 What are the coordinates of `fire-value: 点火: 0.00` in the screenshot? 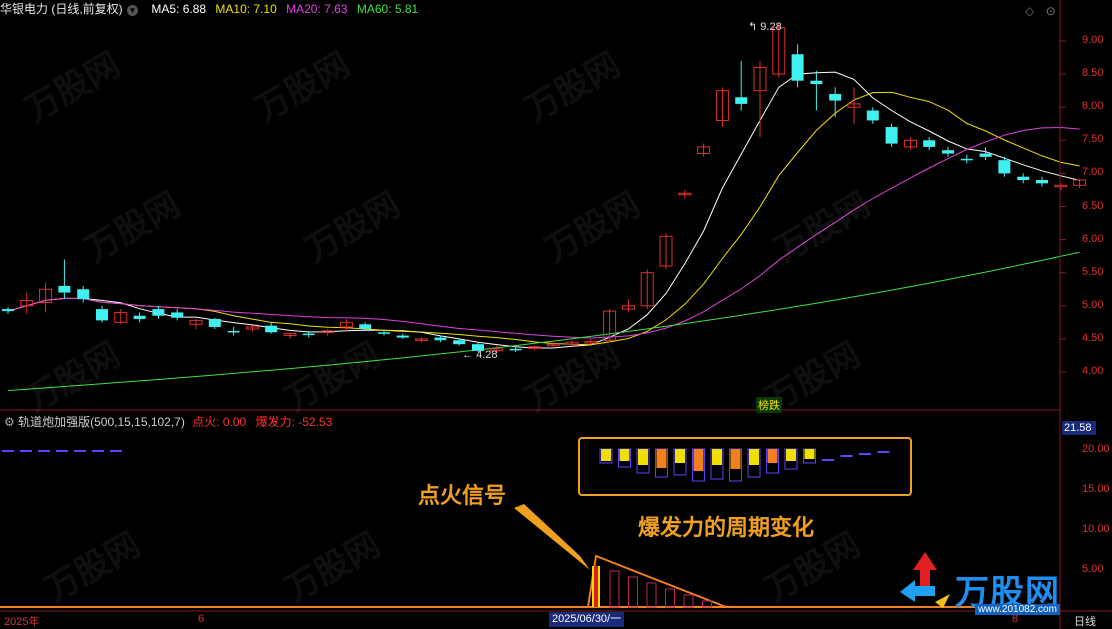 It's located at (219, 422).